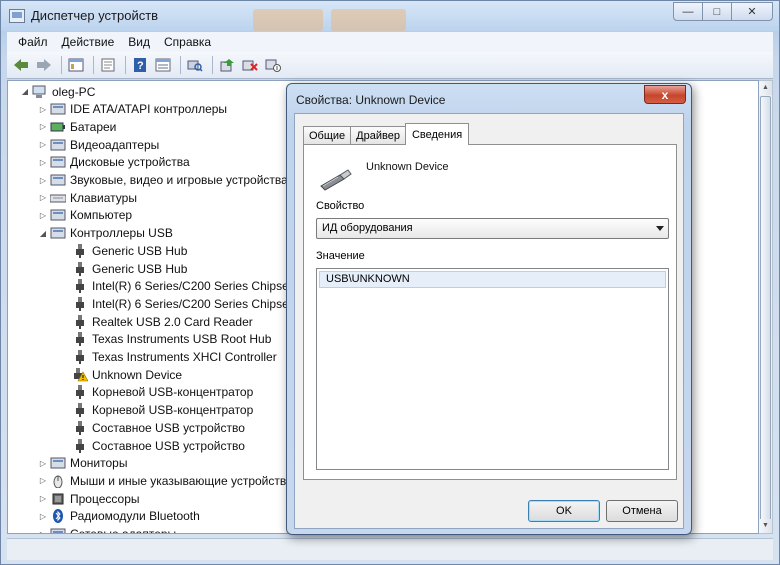  Describe the element at coordinates (390, 65) in the screenshot. I see `toolbar: ?` at that location.